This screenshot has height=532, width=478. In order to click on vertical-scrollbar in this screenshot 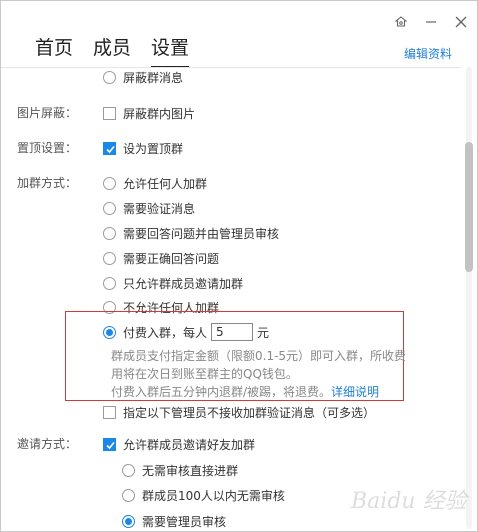, I will do `click(469, 298)`.